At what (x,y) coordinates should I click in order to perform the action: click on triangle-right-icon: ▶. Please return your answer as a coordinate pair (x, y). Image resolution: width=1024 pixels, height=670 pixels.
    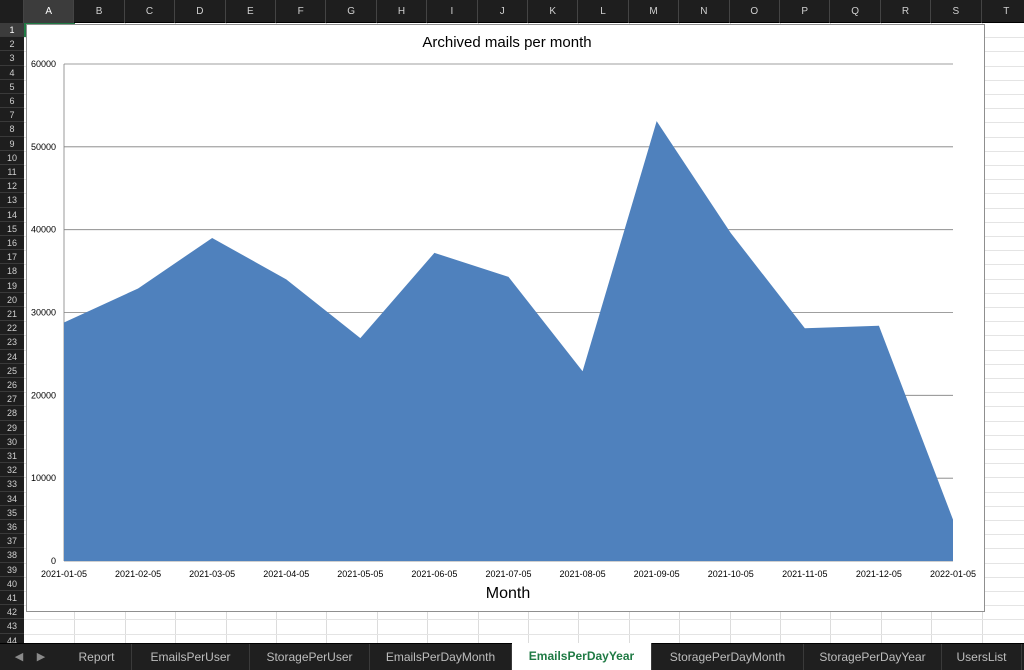
    Looking at the image, I should click on (41, 657).